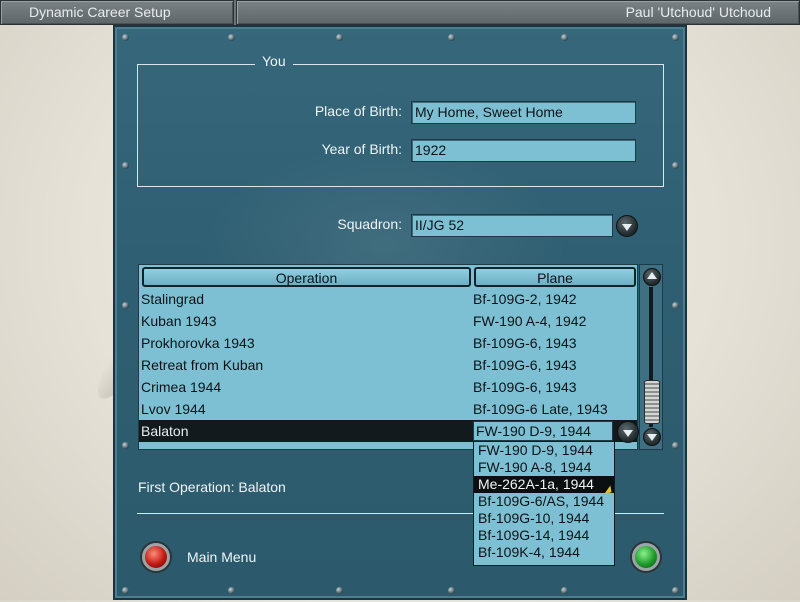  Describe the element at coordinates (388, 409) in the screenshot. I see `table-row: Lvov 1944 Bf-109G-6 Late, 1943` at that location.